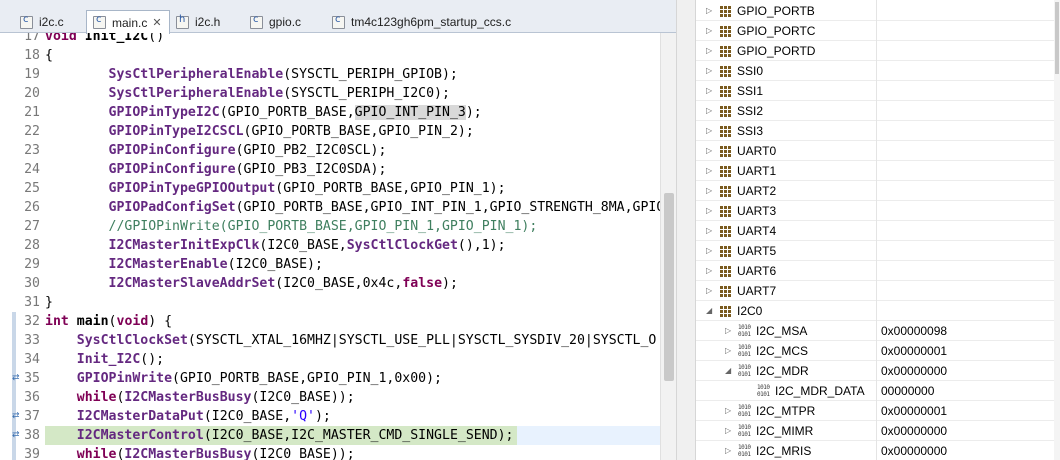 The width and height of the screenshot is (1060, 460). I want to click on register-row-i2c_mdr: ◢ 1010 0101 I2C_MDR 0x00000000, so click(875, 371).